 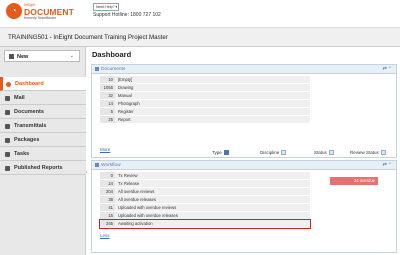 What do you see at coordinates (212, 175) in the screenshot?
I see `item-label: Tx Review` at bounding box center [212, 175].